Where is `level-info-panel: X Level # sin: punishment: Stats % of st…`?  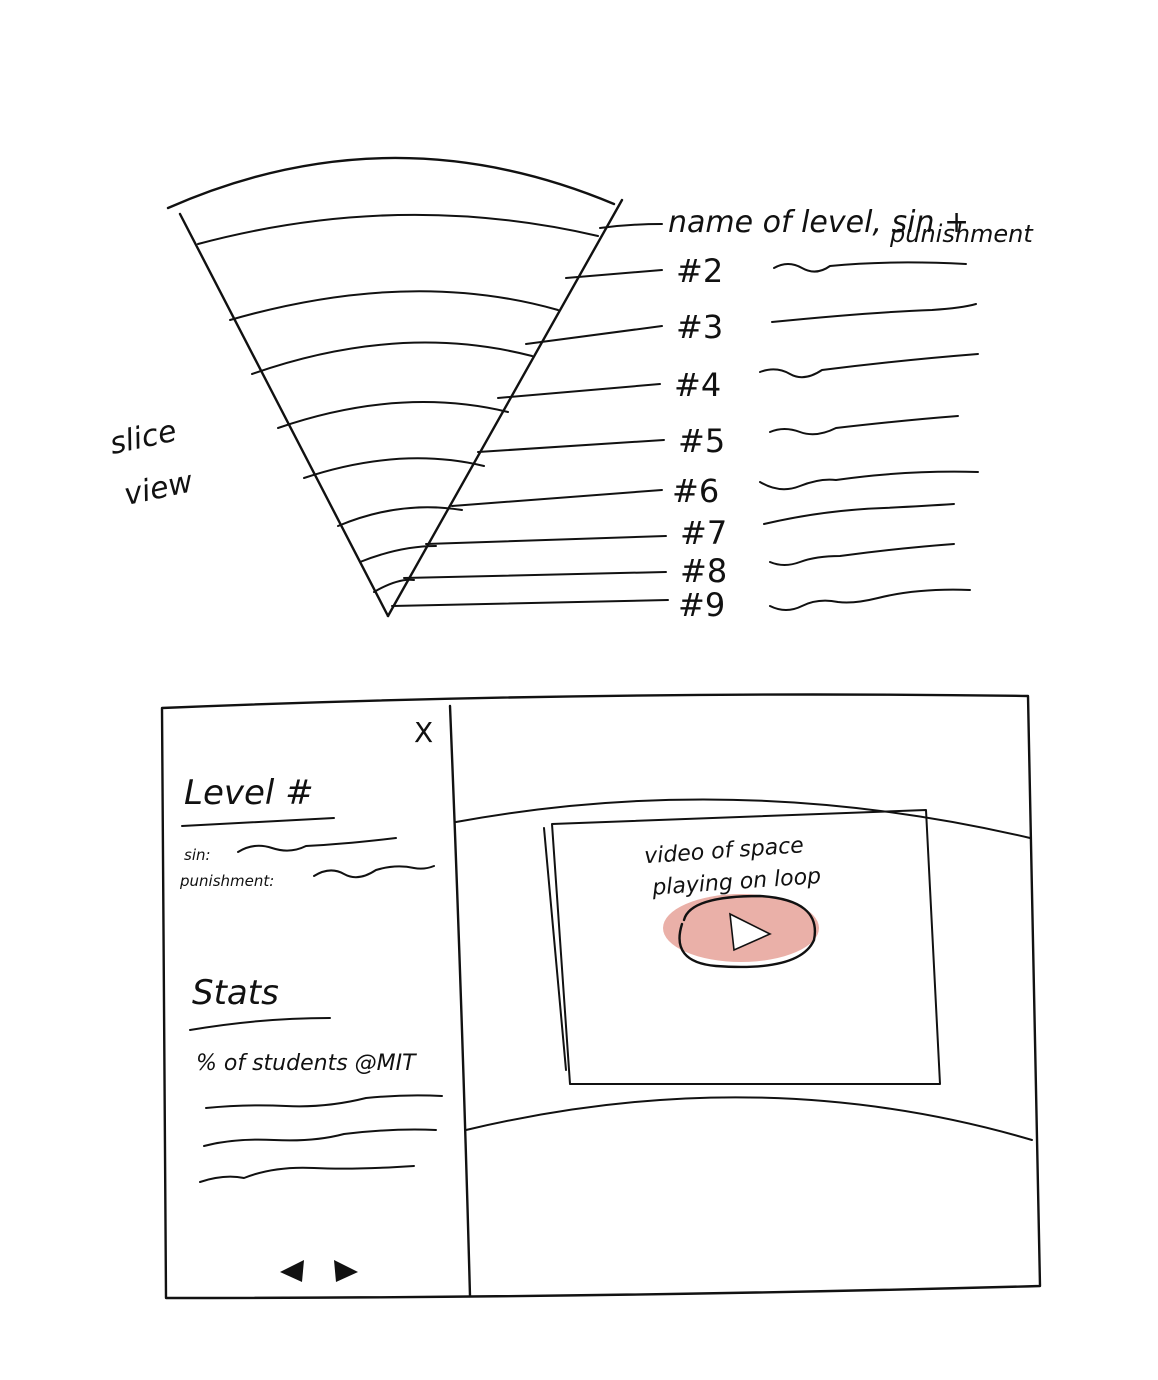
level-info-panel: X Level # sin: punishment: Stats % of st… is located at coordinates (325, 1001).